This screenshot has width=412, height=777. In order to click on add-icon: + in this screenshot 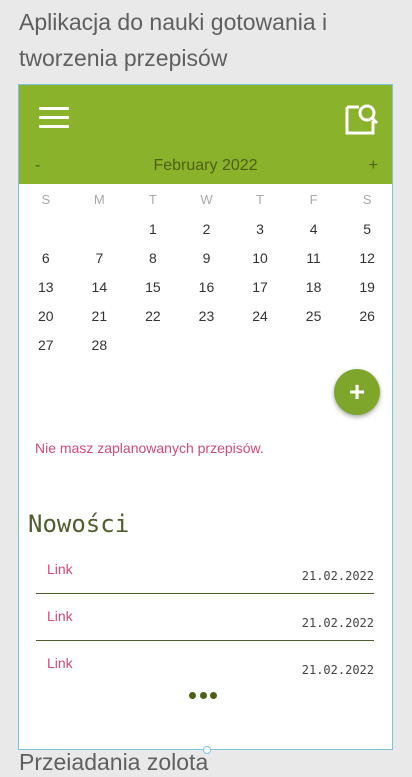, I will do `click(357, 391)`.